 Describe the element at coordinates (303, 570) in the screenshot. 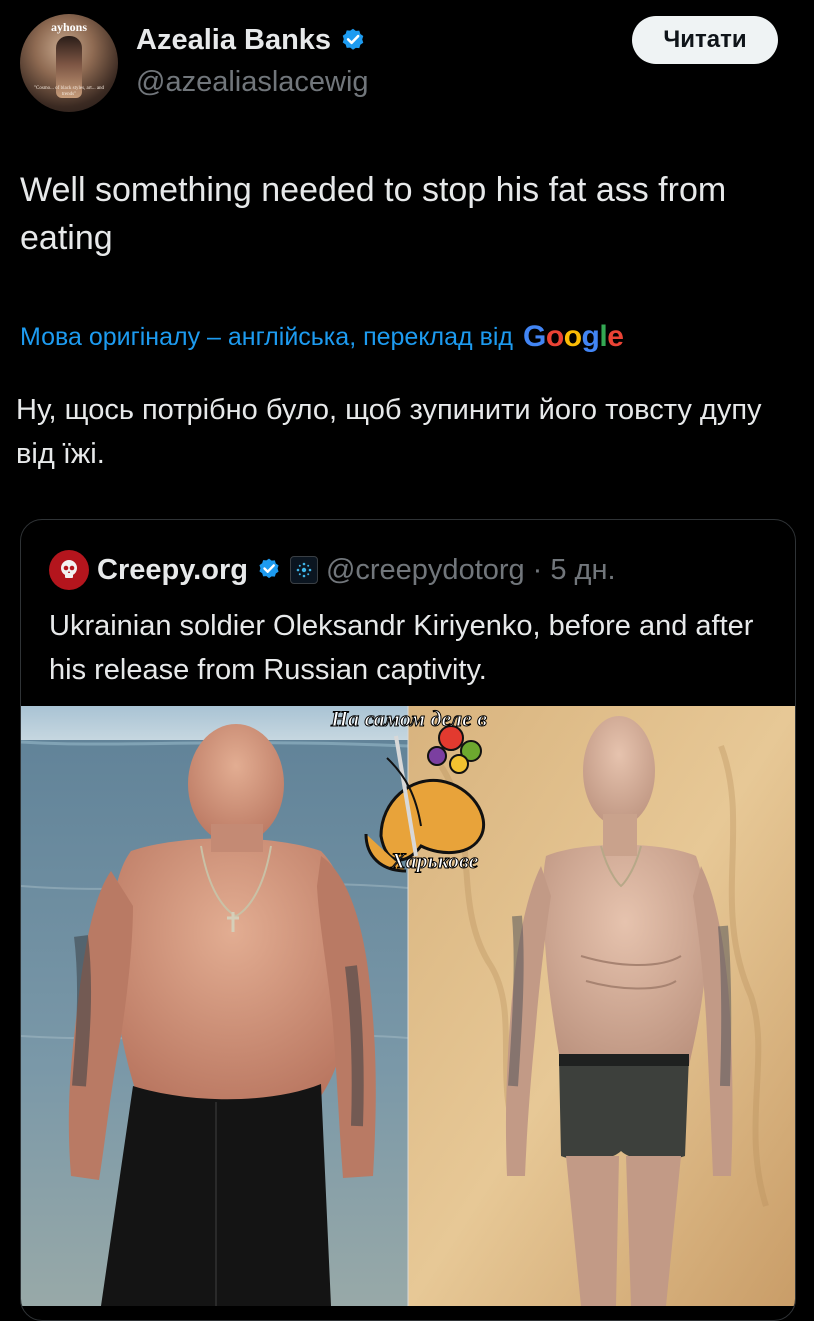

I see `affiliate-badge-icon` at that location.